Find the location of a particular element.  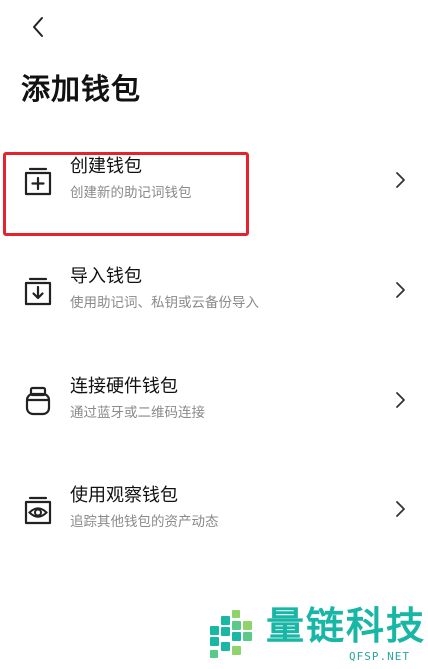

watermark-domain: QFSP.NET is located at coordinates (379, 656).